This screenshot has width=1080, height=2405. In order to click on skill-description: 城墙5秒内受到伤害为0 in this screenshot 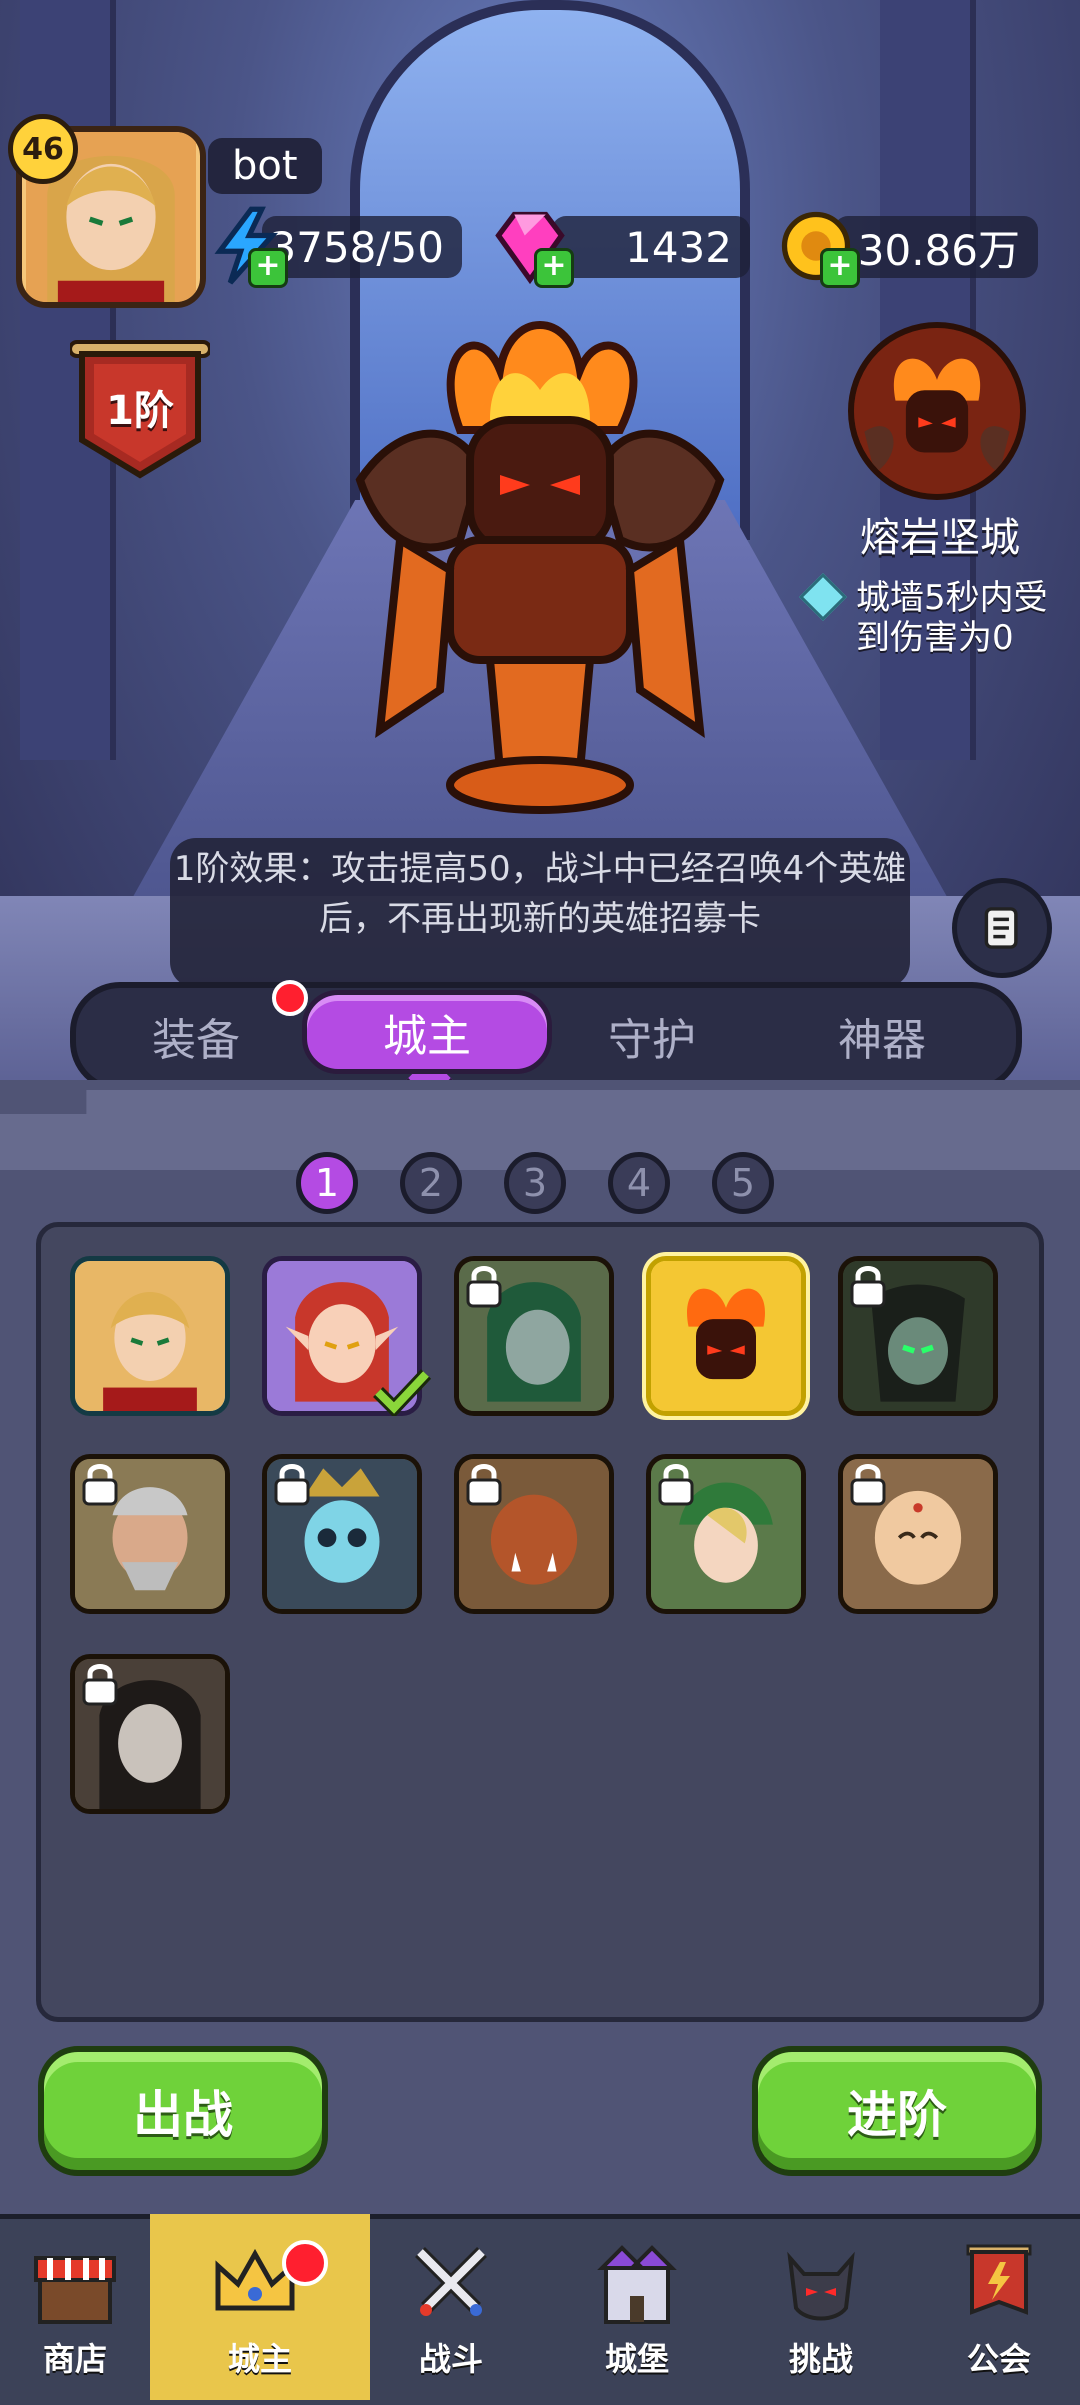, I will do `click(952, 618)`.